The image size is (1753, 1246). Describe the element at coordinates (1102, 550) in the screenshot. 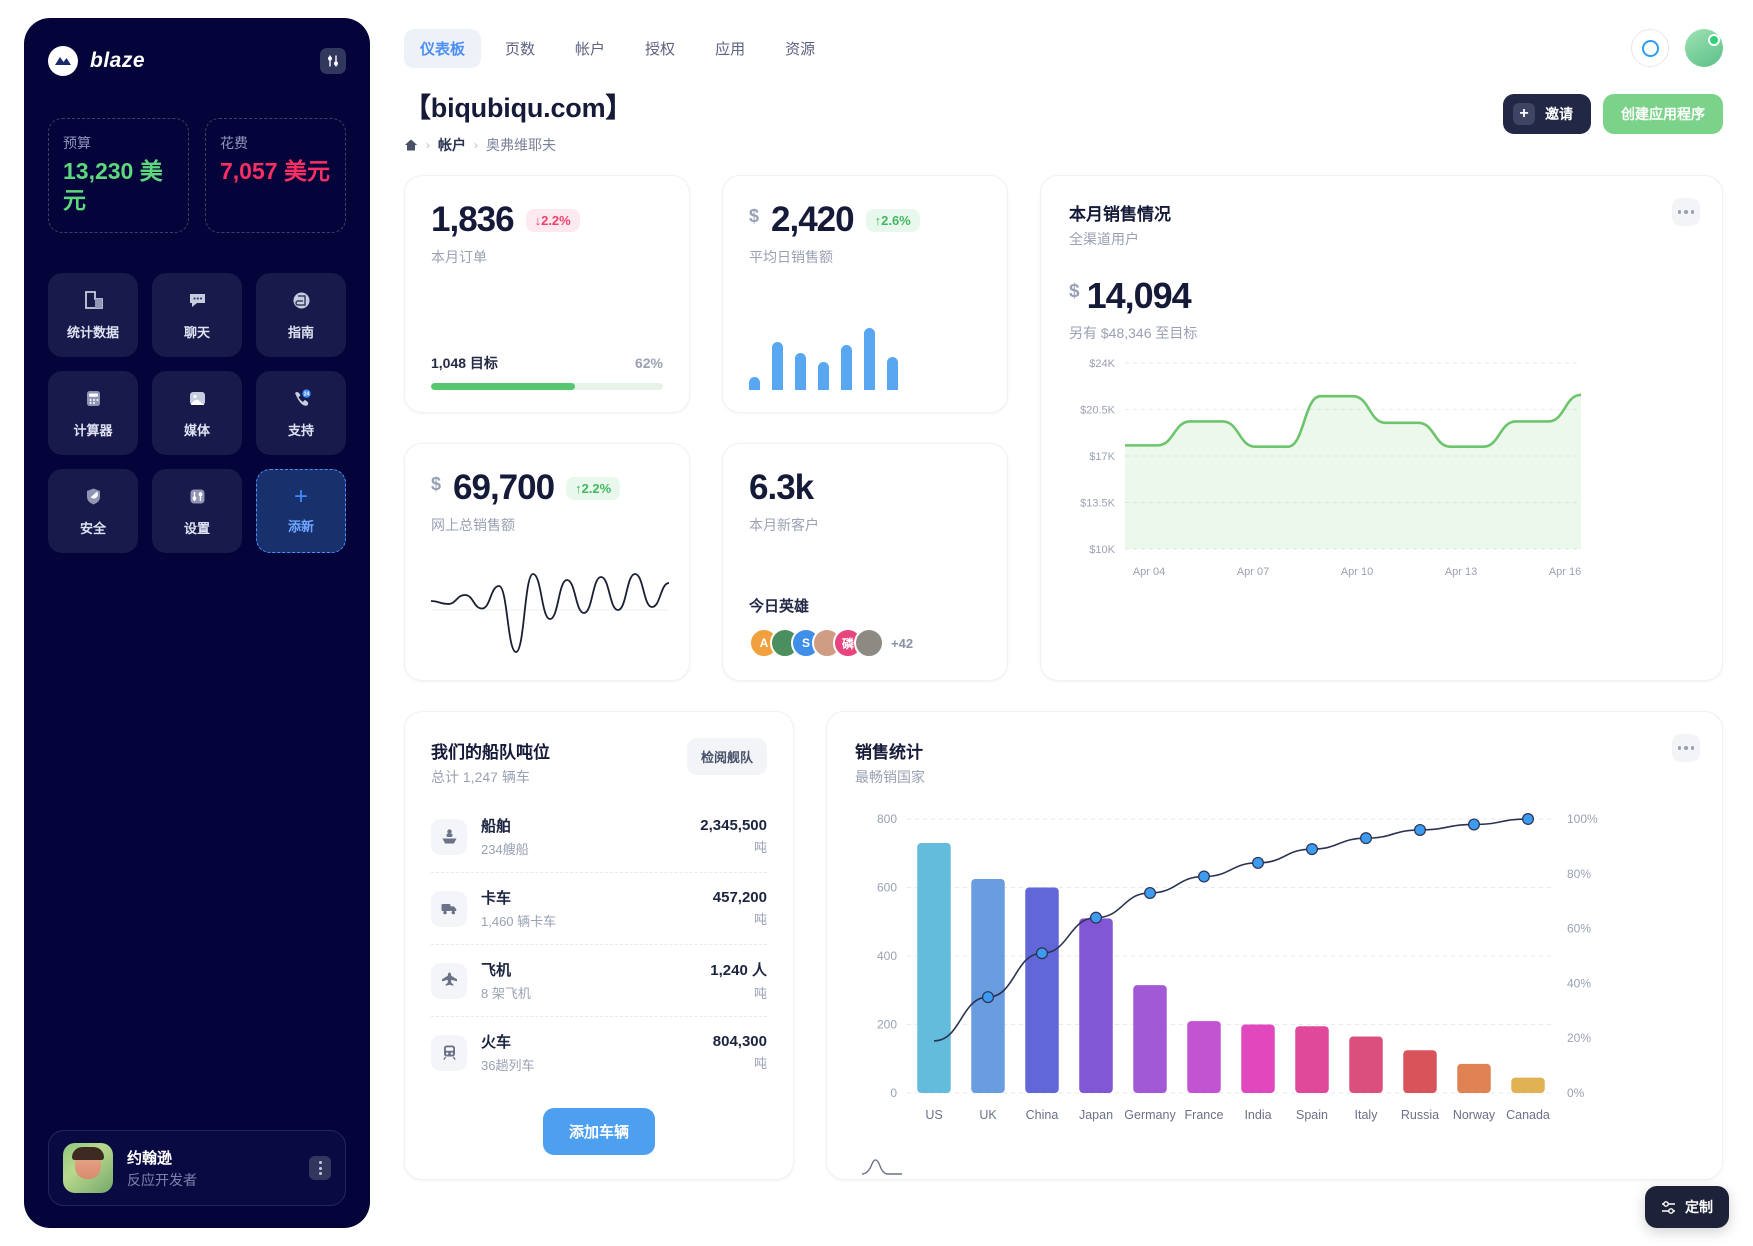

I see `svg-text: $10K` at that location.